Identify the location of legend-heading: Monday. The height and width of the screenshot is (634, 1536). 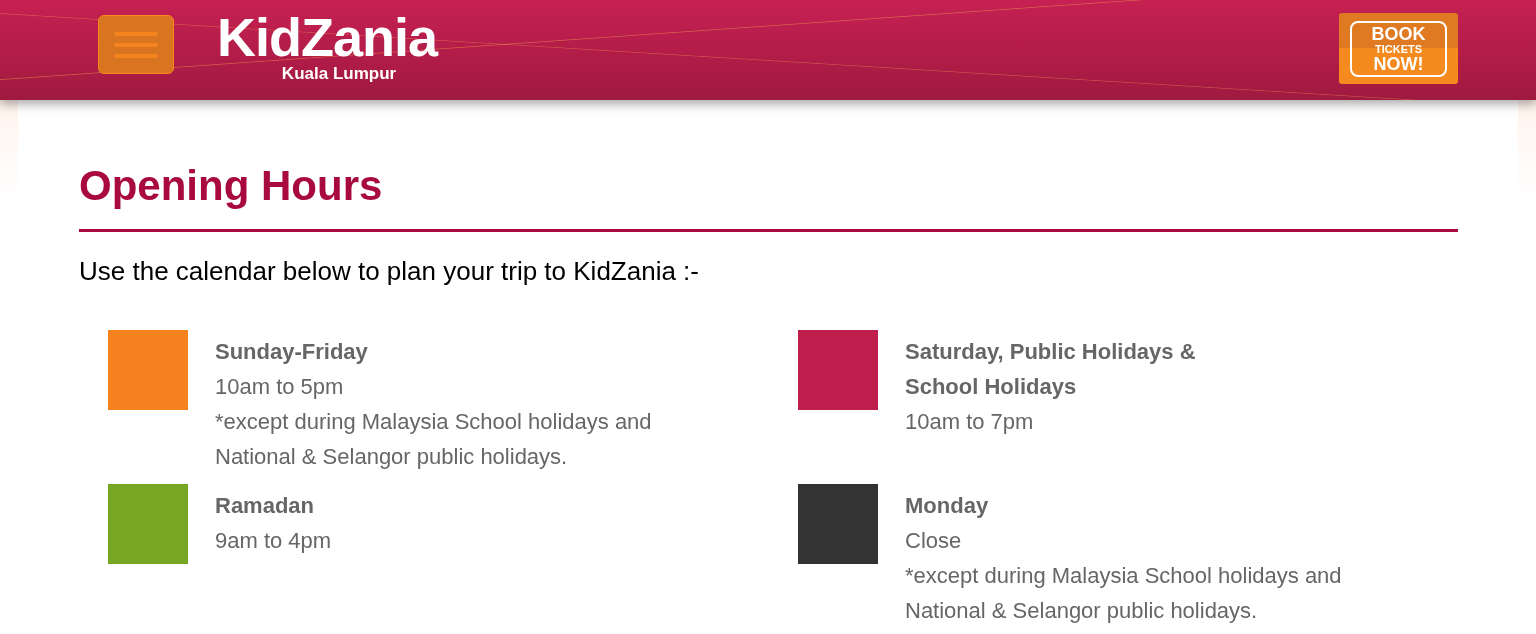
(947, 506).